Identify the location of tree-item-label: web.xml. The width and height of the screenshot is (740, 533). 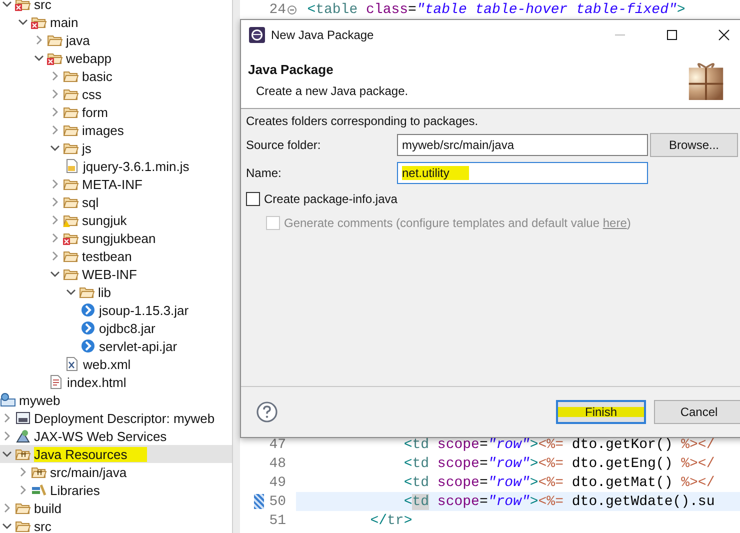
(107, 364).